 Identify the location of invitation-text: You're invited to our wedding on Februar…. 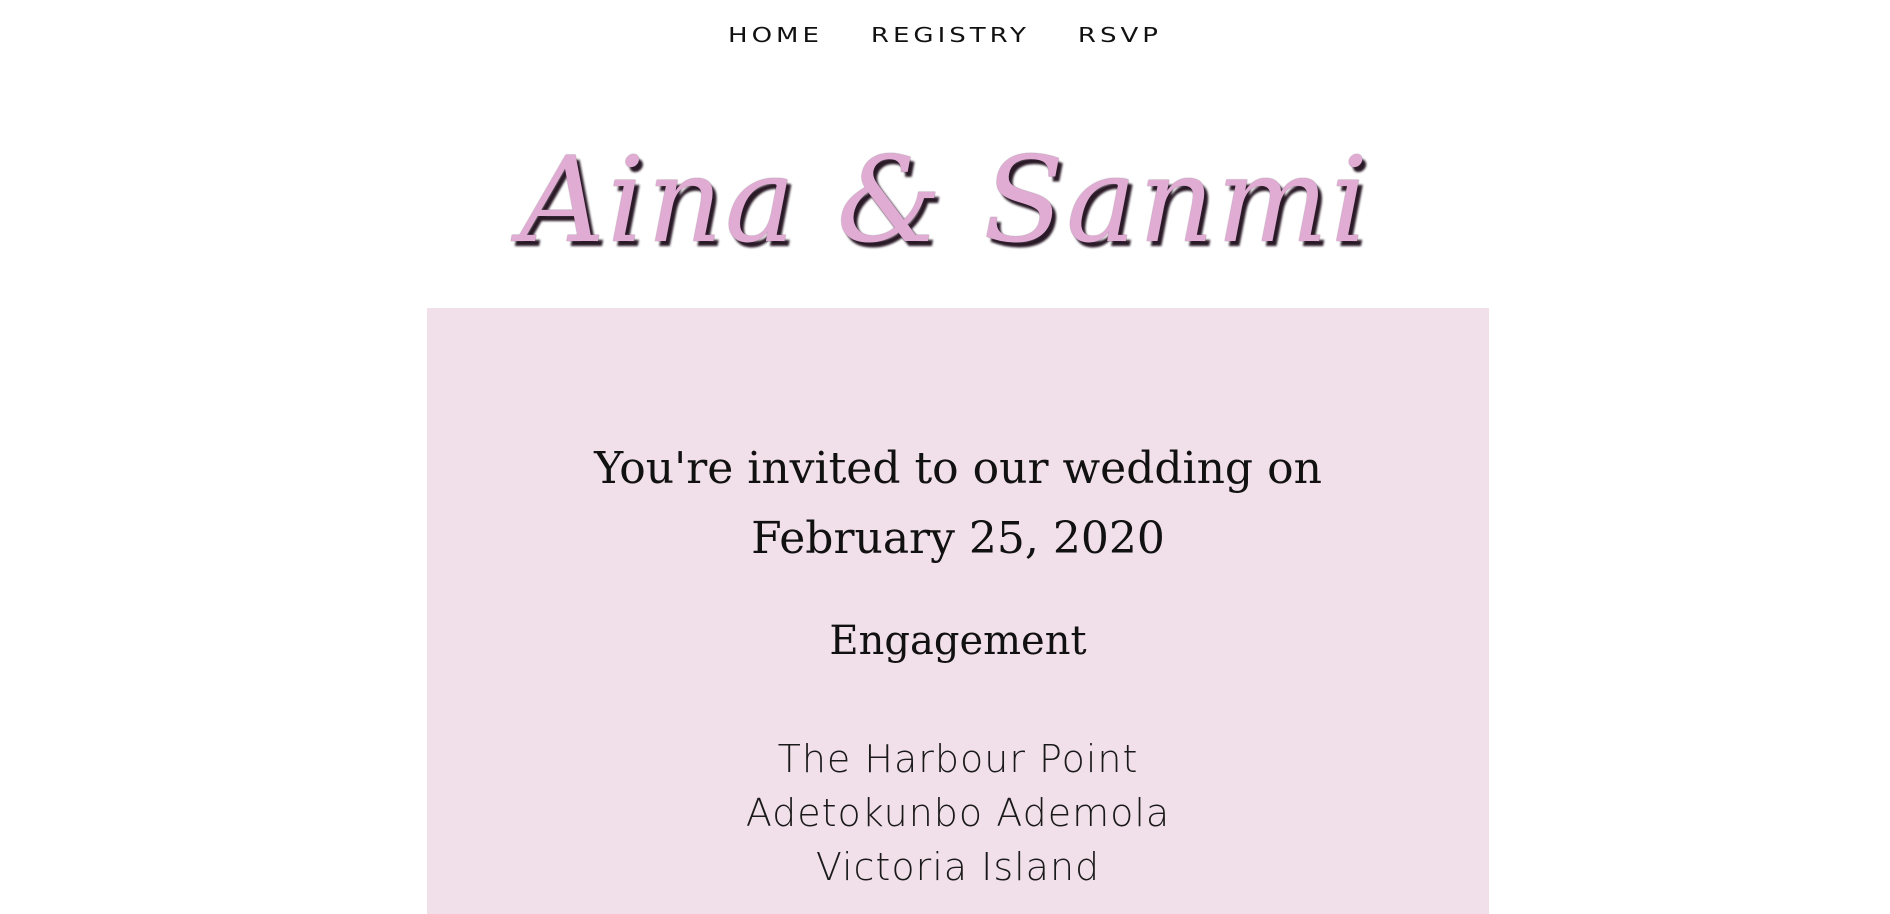
(958, 504).